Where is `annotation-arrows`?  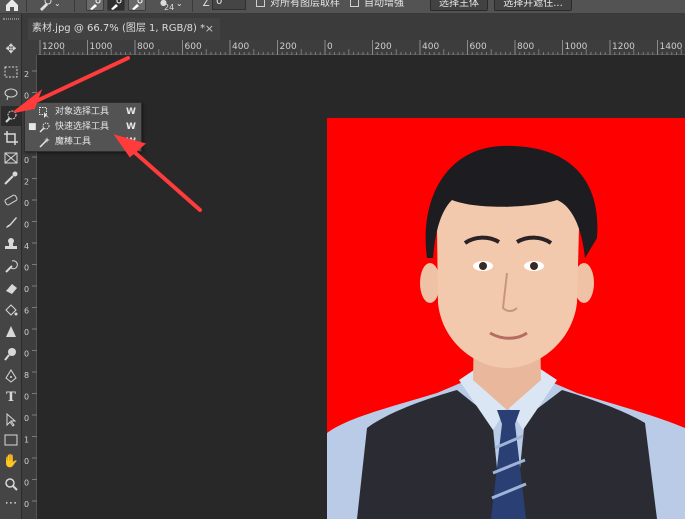
annotation-arrows is located at coordinates (107, 134).